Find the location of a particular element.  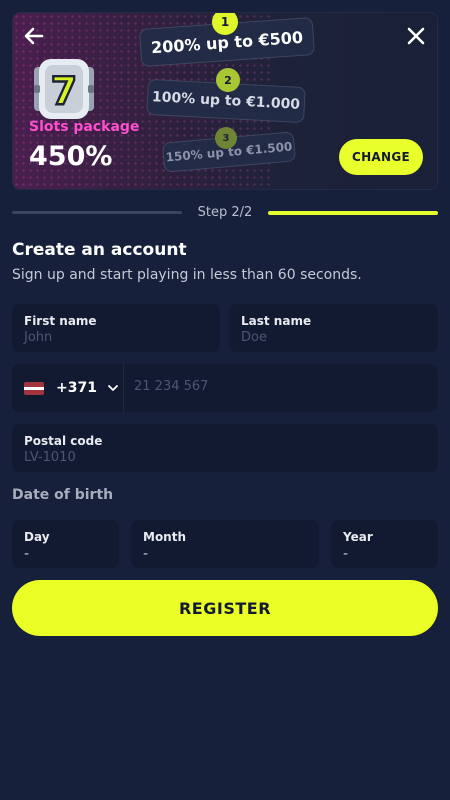

day-value: - is located at coordinates (27, 554).